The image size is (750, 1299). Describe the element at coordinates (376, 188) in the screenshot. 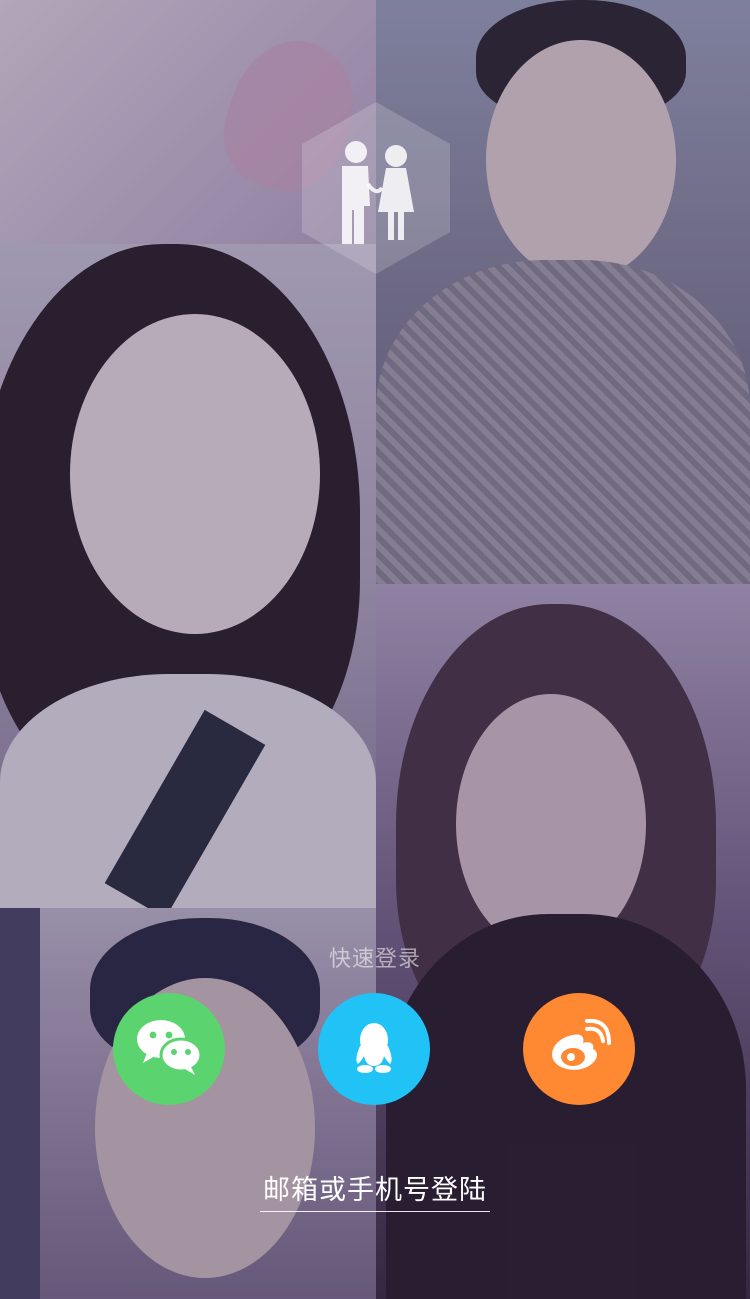

I see `couple-logo-icon` at that location.